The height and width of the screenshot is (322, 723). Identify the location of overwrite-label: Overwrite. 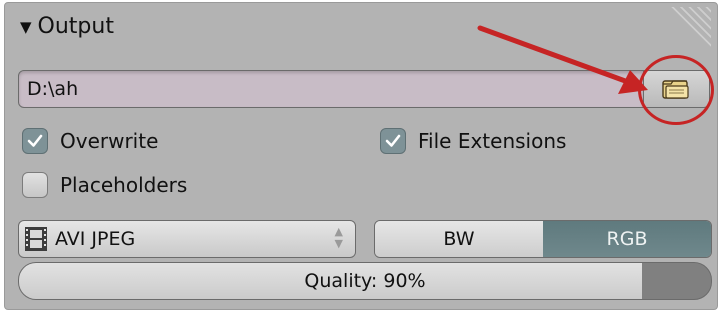
(109, 141).